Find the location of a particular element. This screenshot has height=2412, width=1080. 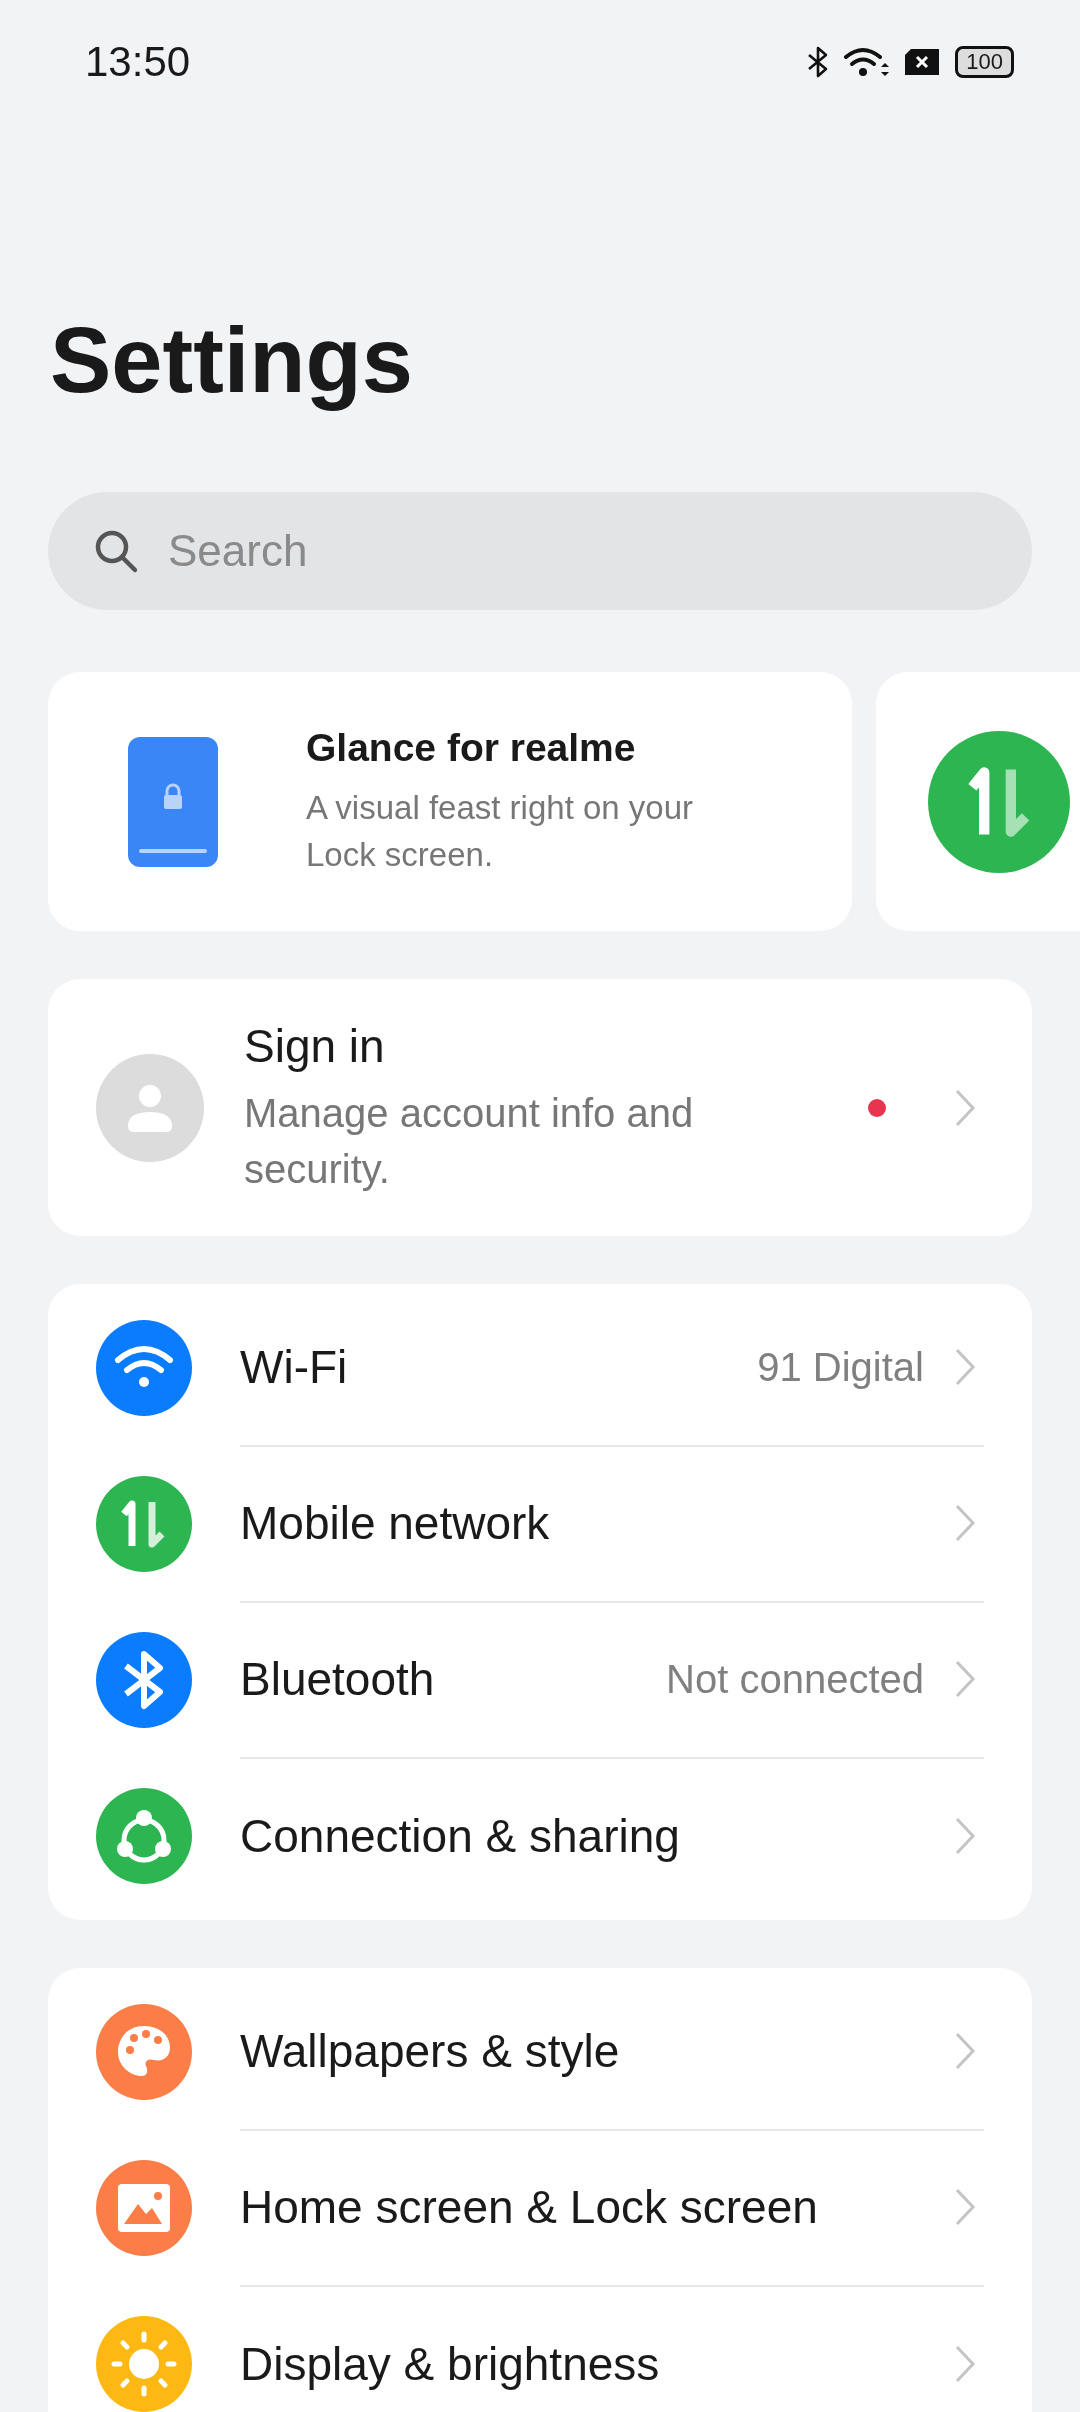

settings-row: Mobile network is located at coordinates (540, 1524).